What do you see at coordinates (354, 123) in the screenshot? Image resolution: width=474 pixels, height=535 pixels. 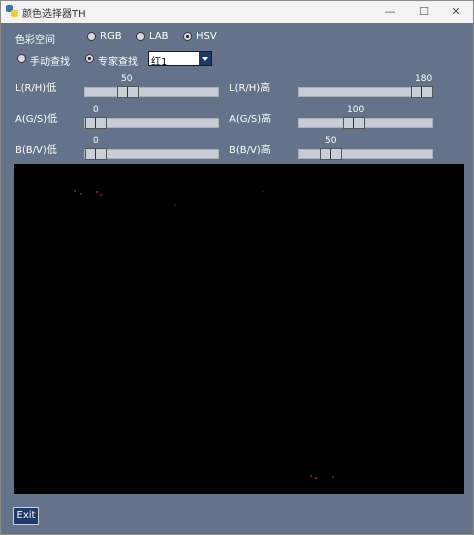 I see `slider-a-high-thumb` at bounding box center [354, 123].